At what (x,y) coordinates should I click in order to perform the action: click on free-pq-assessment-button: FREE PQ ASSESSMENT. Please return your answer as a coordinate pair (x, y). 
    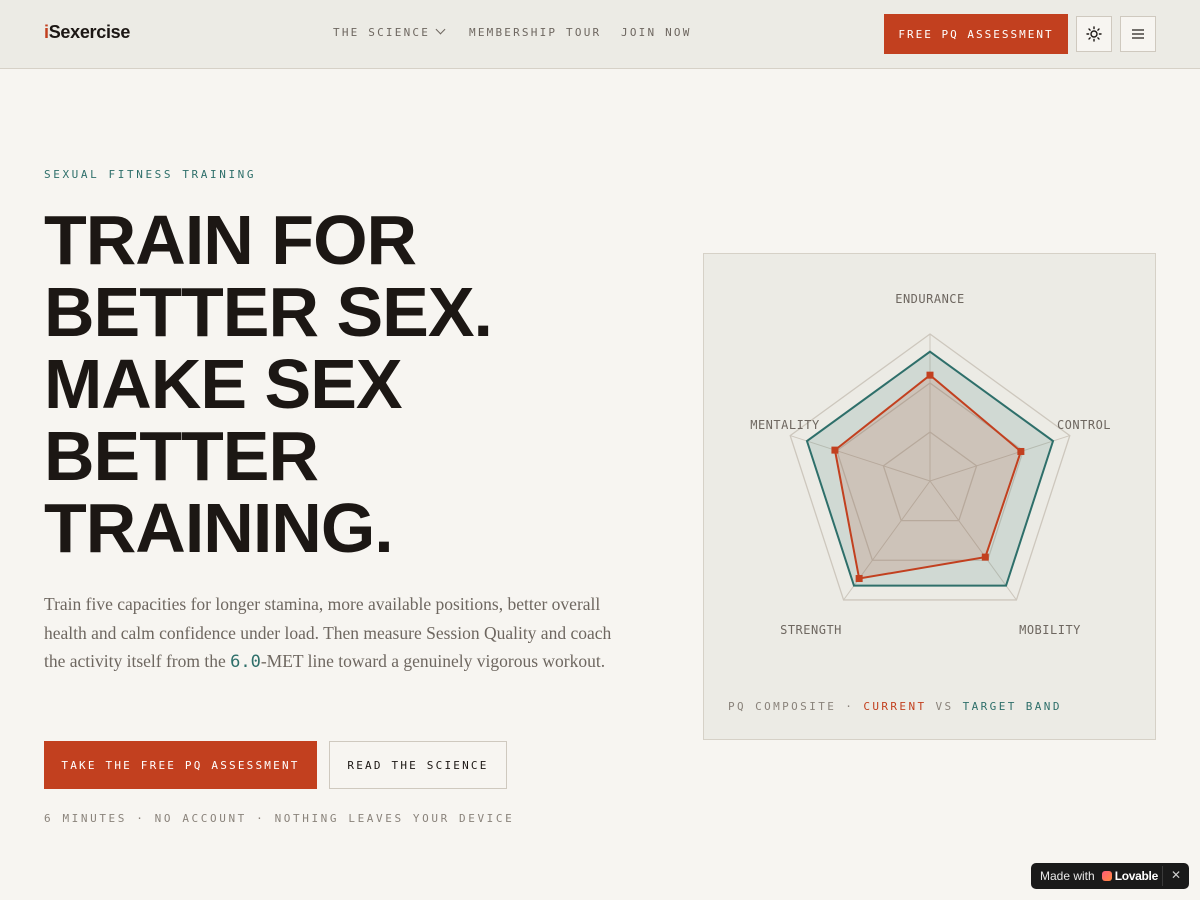
    Looking at the image, I should click on (976, 34).